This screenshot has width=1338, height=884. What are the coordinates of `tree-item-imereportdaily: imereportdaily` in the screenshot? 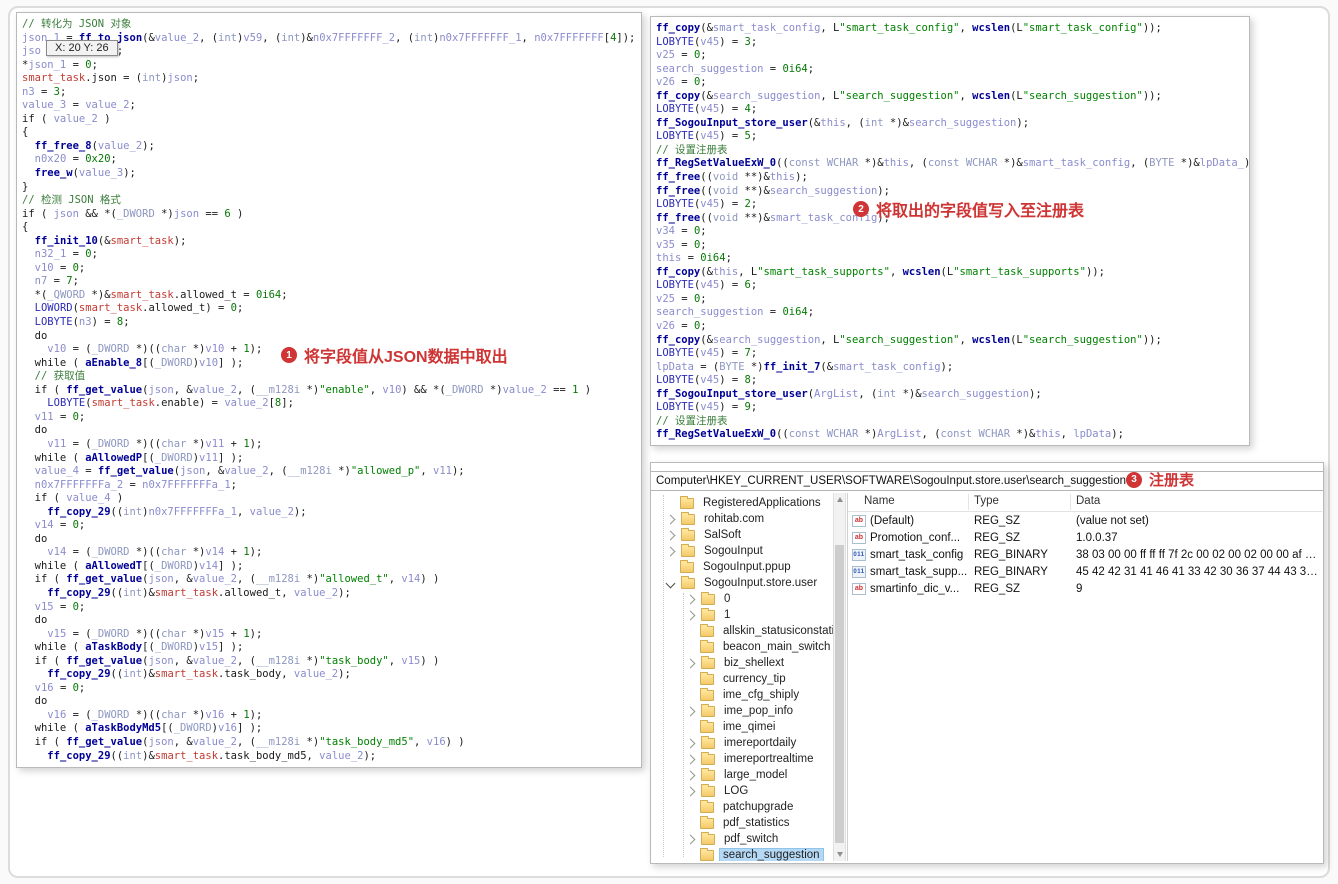 It's located at (742, 743).